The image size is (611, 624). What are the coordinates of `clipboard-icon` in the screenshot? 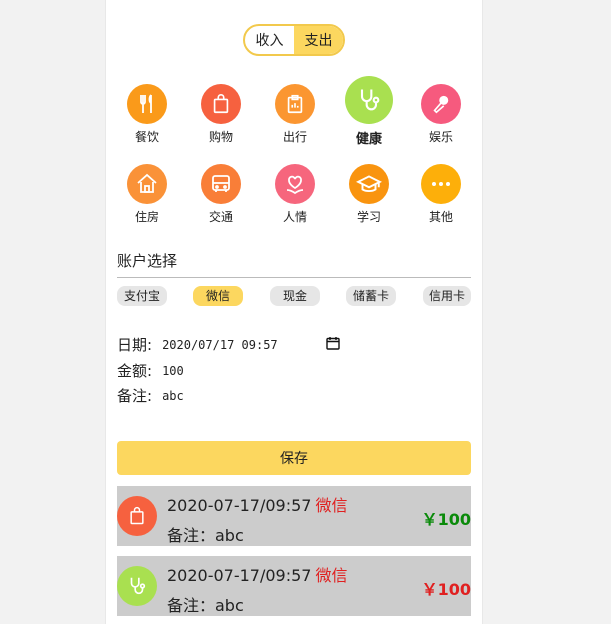 It's located at (295, 104).